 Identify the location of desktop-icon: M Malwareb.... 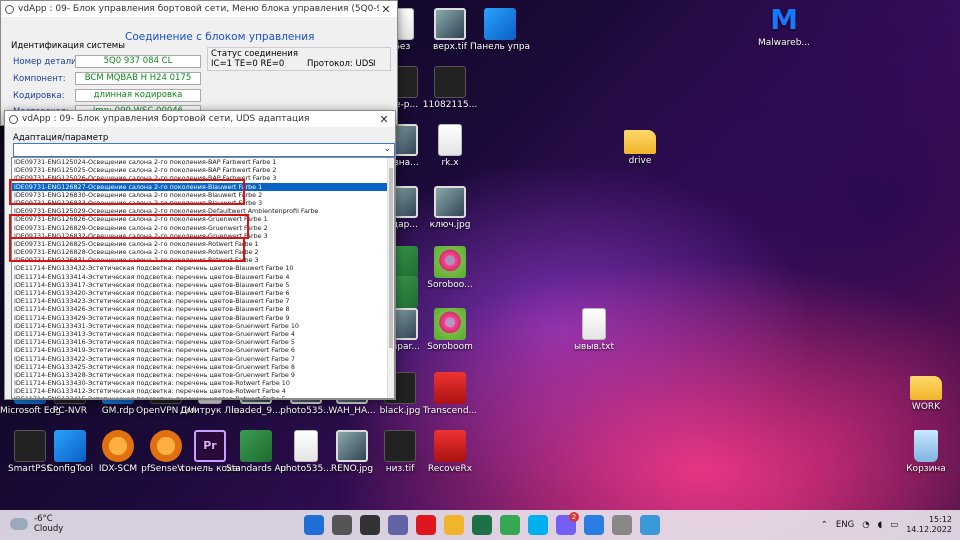
(784, 26).